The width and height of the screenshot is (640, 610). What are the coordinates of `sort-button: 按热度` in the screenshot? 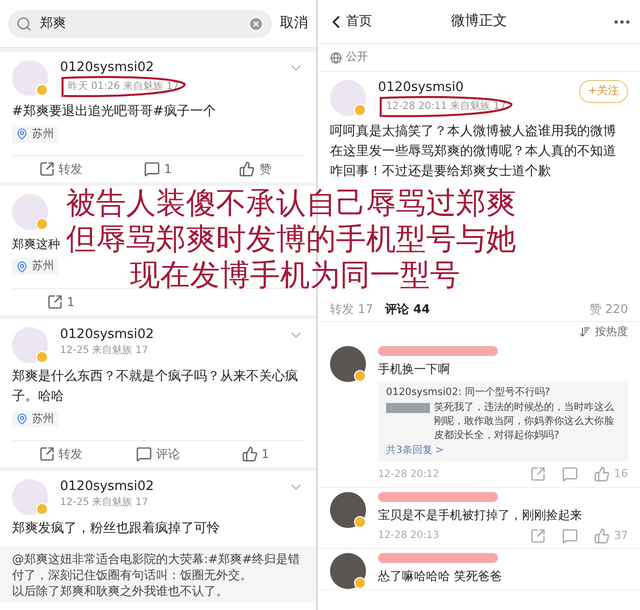 It's located at (611, 332).